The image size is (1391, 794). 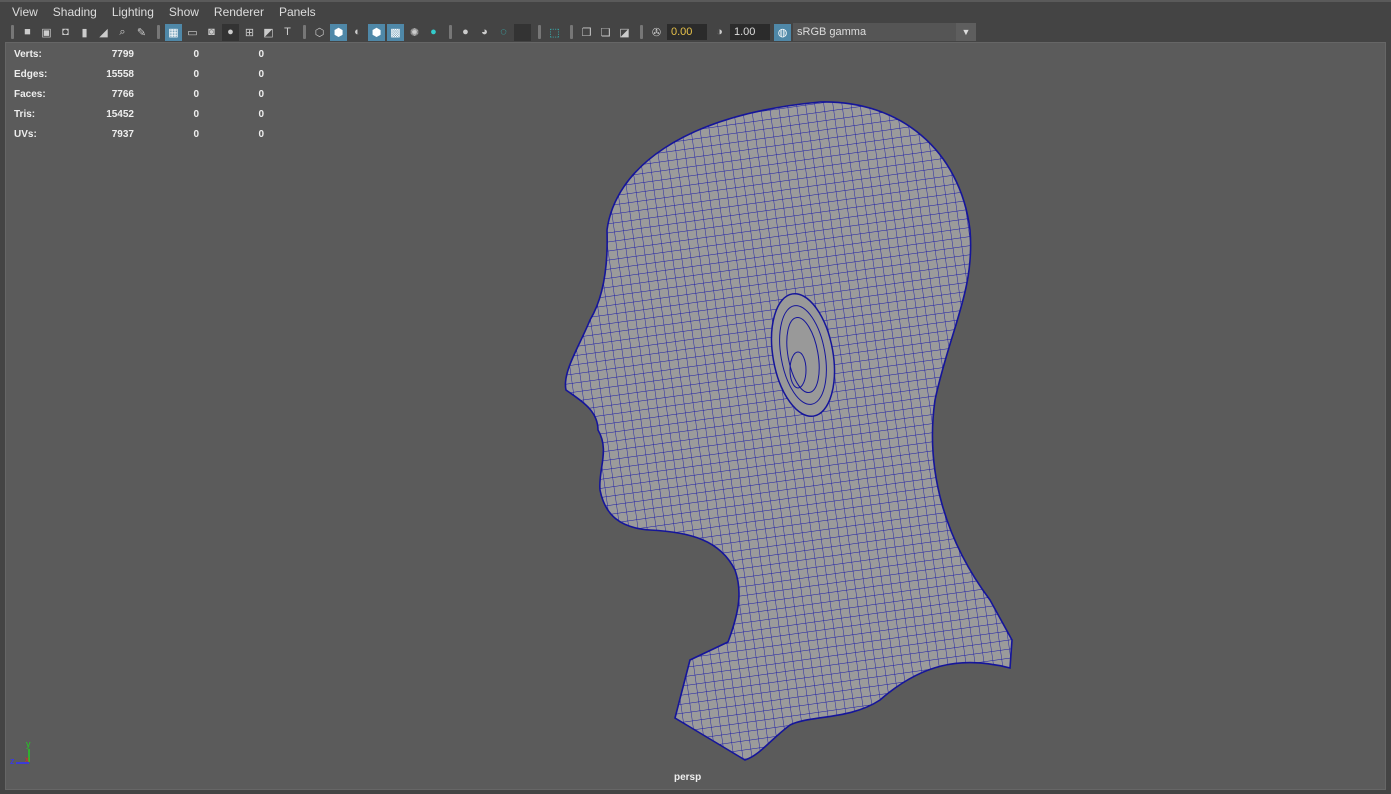 What do you see at coordinates (20, 752) in the screenshot?
I see `axis-gizmo: y z x` at bounding box center [20, 752].